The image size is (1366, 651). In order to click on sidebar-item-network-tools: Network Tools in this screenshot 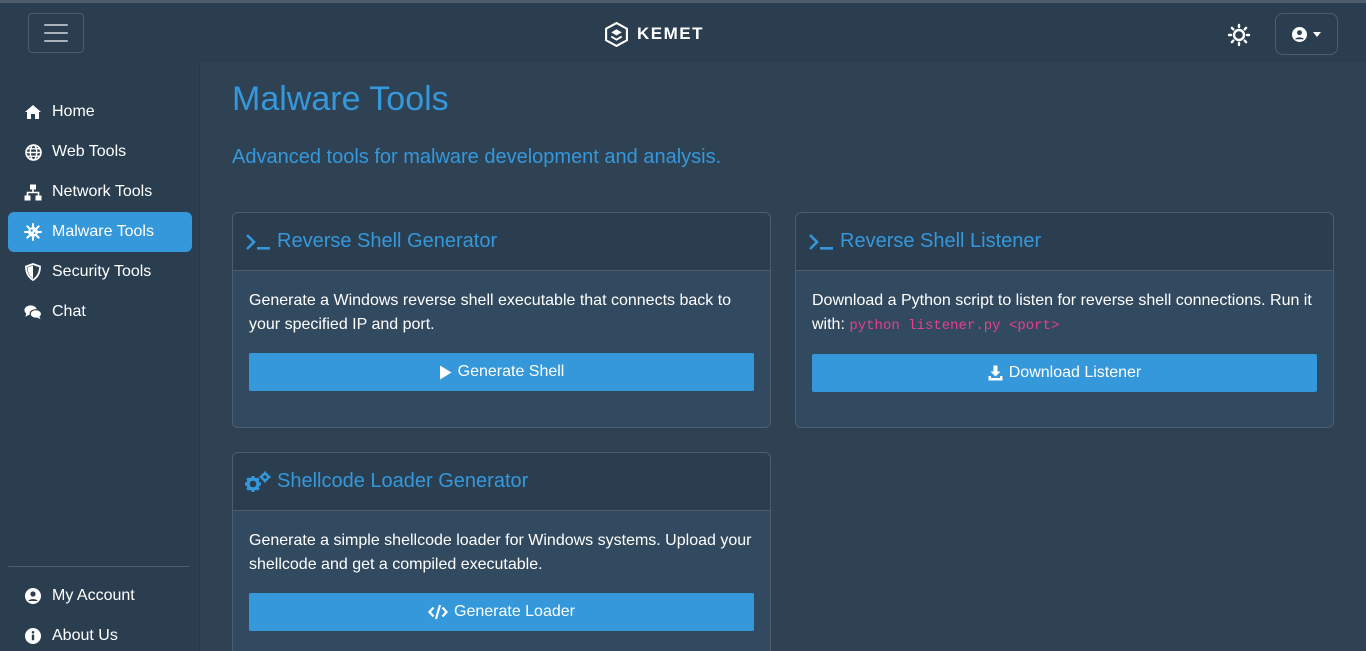, I will do `click(100, 192)`.